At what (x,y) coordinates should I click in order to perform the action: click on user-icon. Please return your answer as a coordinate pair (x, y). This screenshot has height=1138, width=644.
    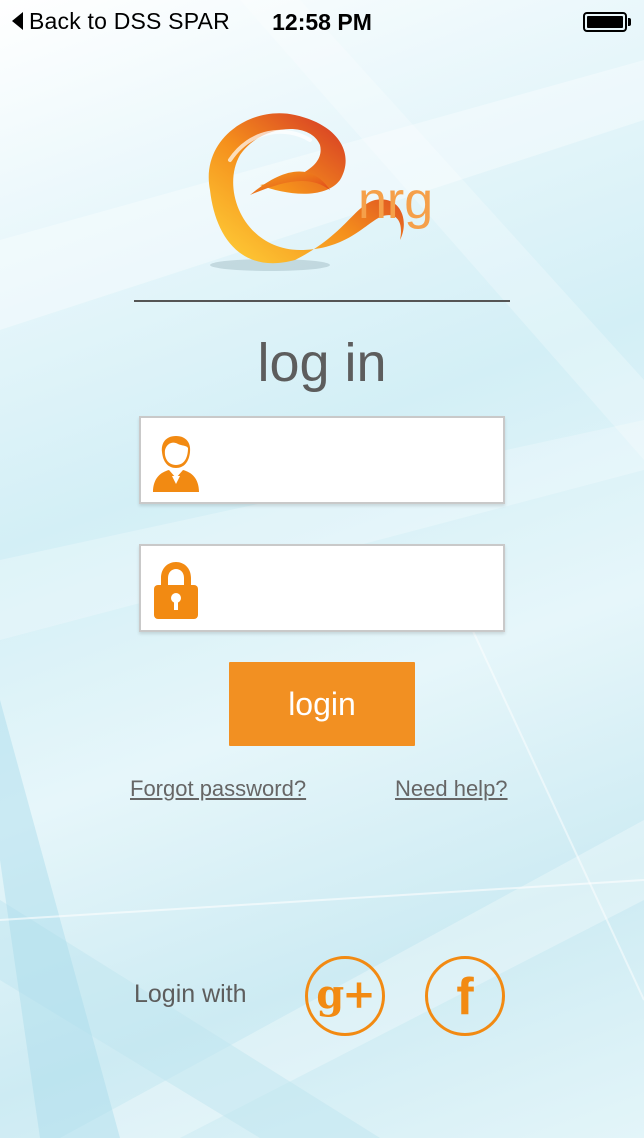
    Looking at the image, I should click on (176, 464).